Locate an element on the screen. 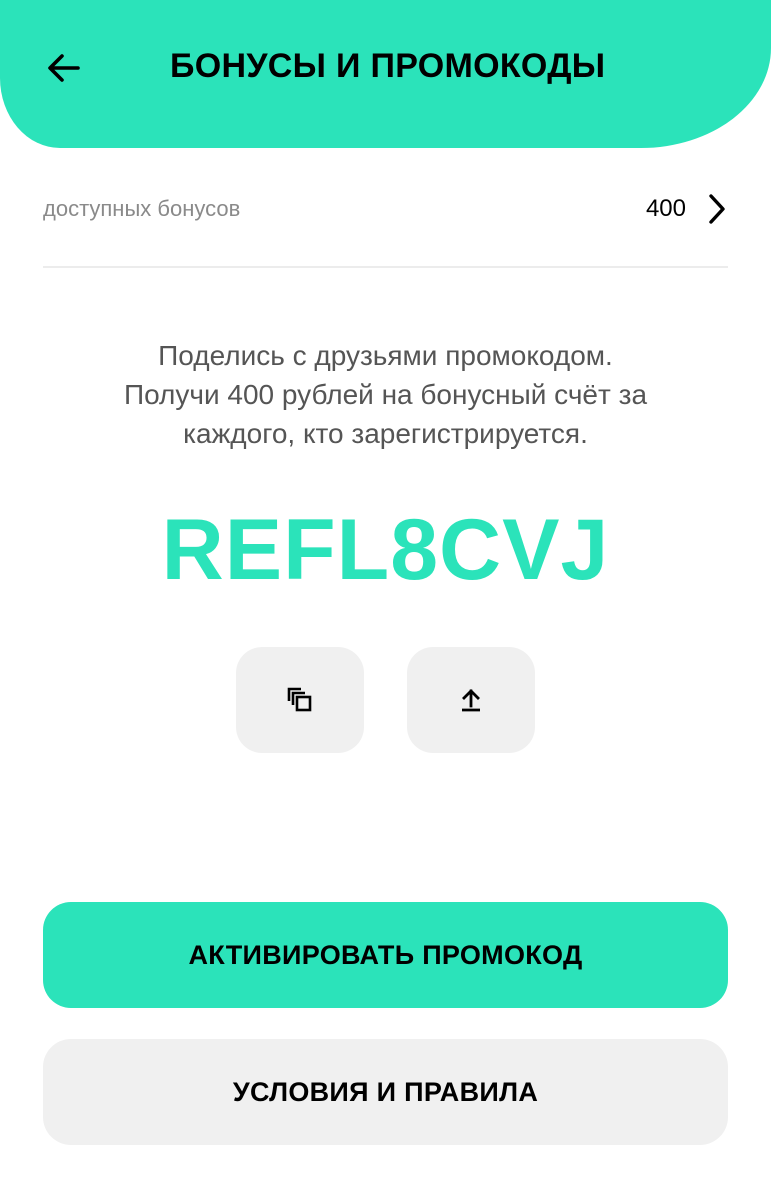 The height and width of the screenshot is (1200, 771). description-line: Получи 400 рублей на бонусный счёт за is located at coordinates (385, 394).